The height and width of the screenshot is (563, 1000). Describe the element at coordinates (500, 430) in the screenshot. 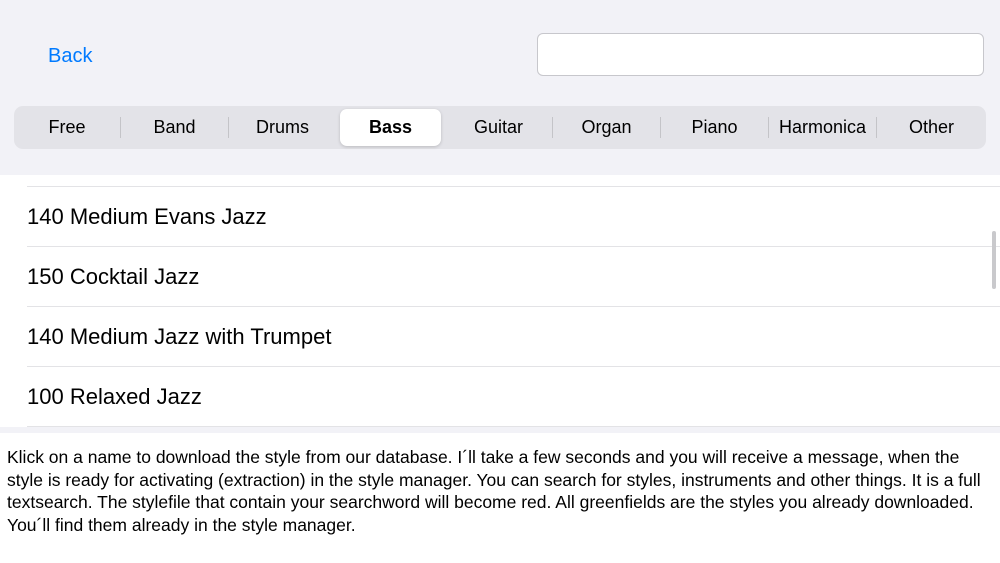

I see `section-divider` at that location.